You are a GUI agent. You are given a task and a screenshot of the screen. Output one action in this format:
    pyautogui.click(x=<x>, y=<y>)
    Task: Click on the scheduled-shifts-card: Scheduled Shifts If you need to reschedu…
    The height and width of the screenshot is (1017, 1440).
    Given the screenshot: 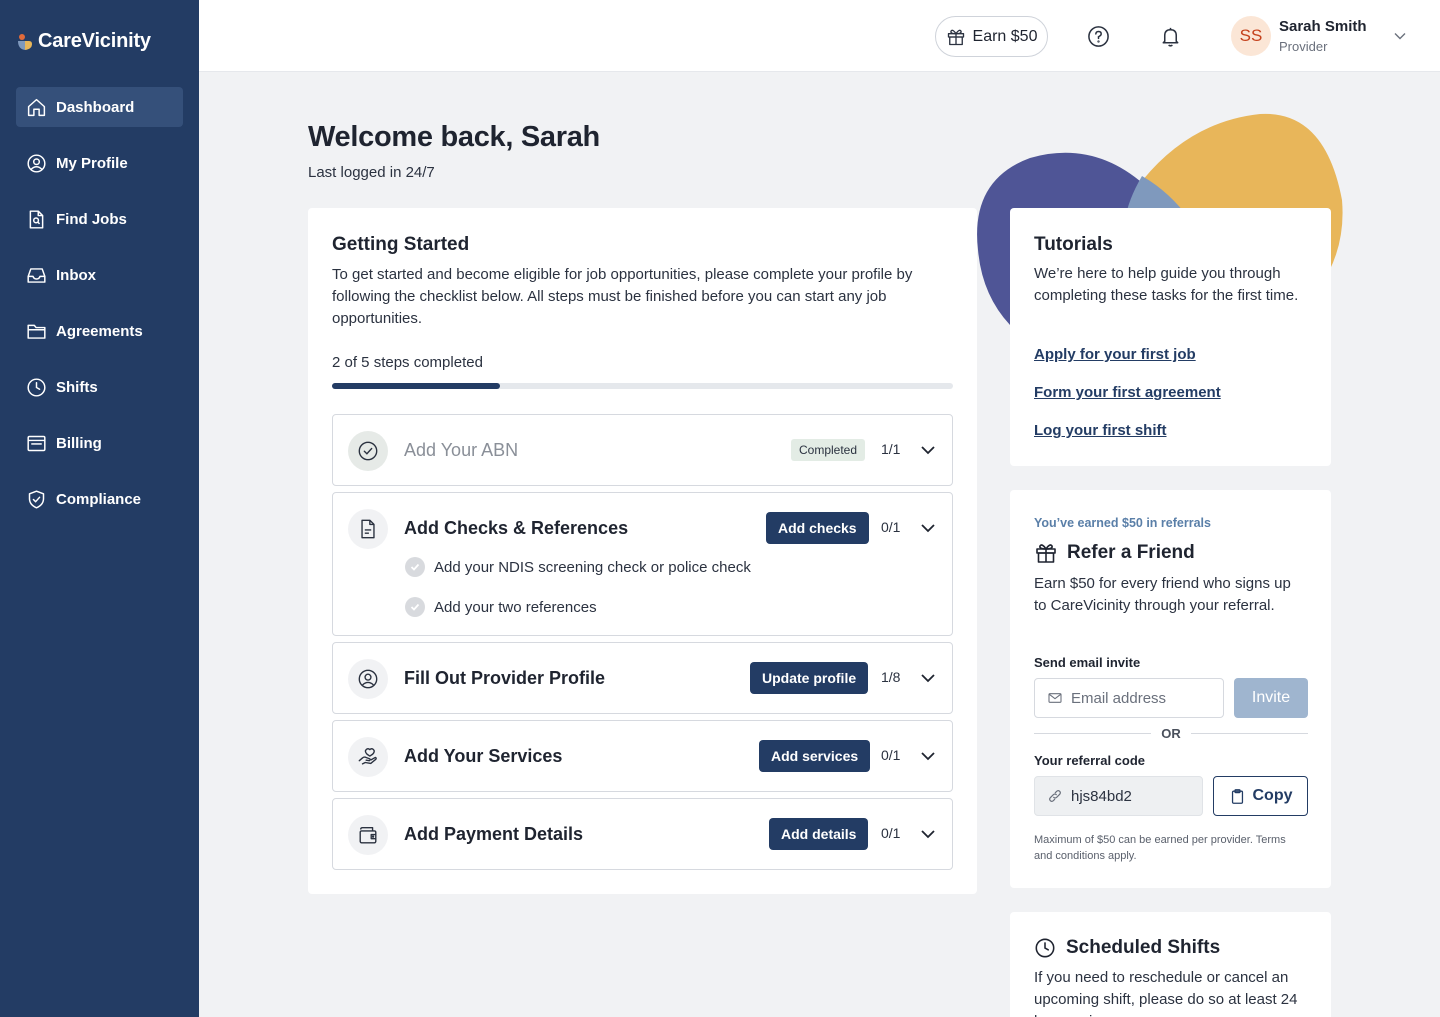 What is the action you would take?
    pyautogui.click(x=1170, y=964)
    